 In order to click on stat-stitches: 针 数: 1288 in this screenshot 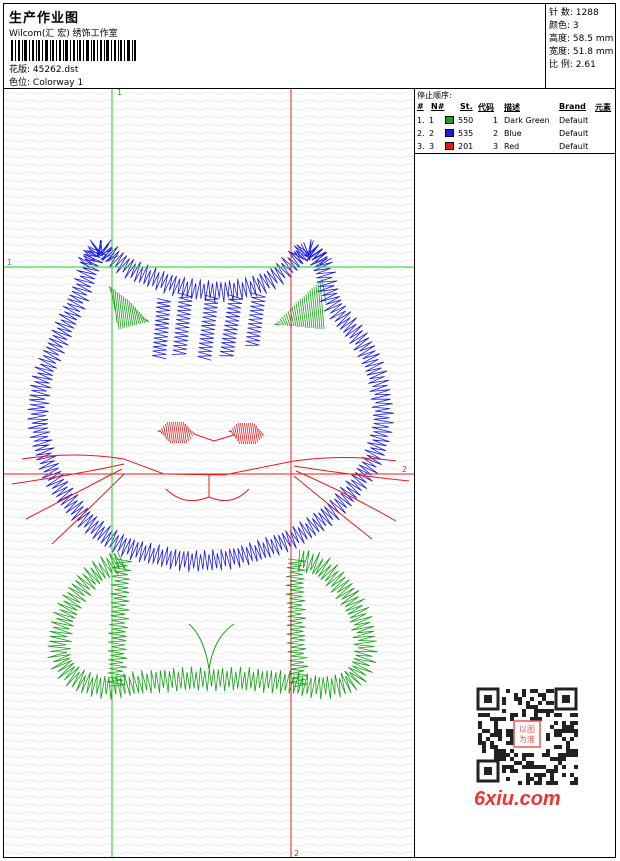, I will do `click(574, 13)`.